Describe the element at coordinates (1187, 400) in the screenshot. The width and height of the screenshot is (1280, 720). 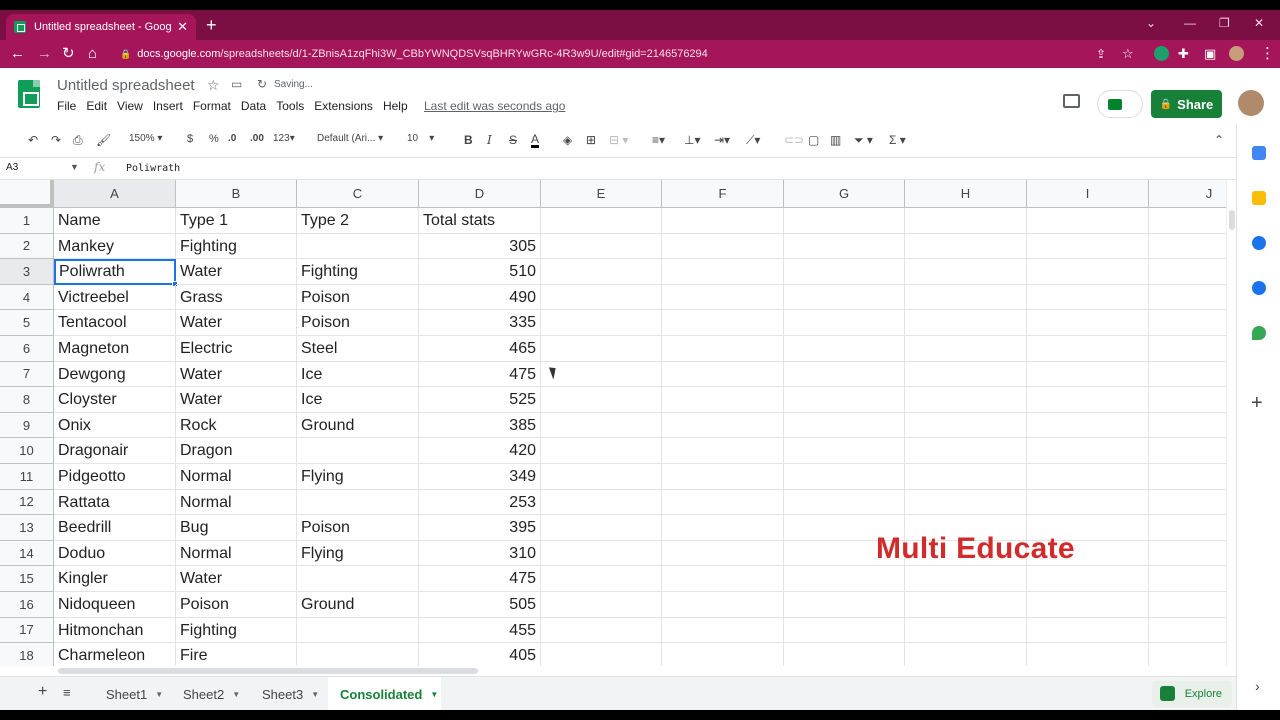
I see `cell-j8` at that location.